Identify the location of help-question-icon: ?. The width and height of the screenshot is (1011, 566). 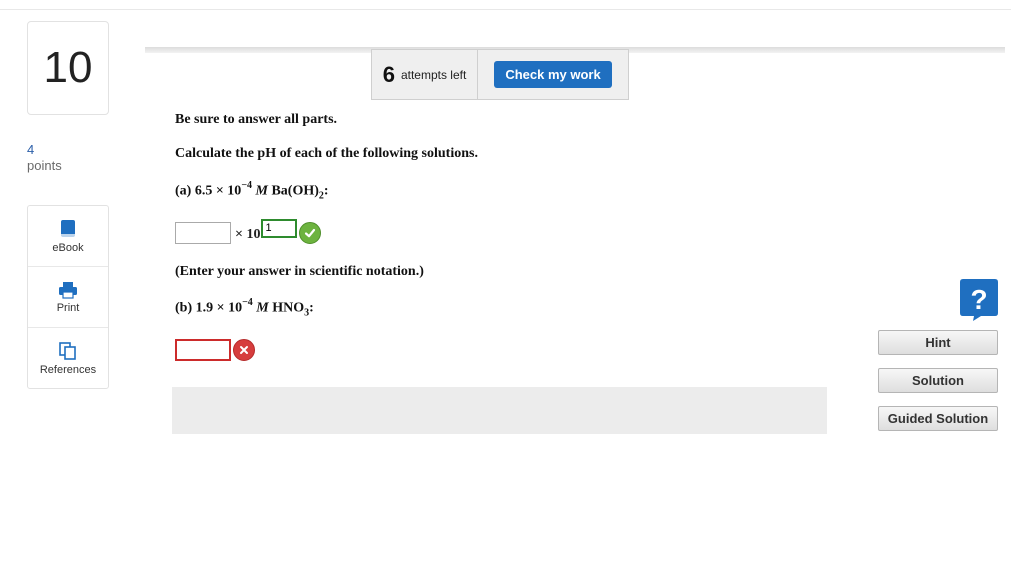
(979, 300).